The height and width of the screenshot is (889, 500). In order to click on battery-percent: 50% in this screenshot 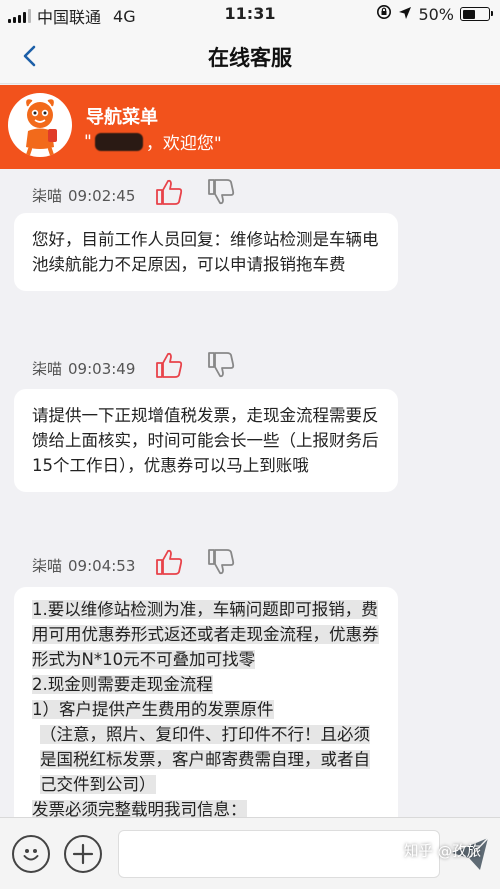, I will do `click(436, 14)`.